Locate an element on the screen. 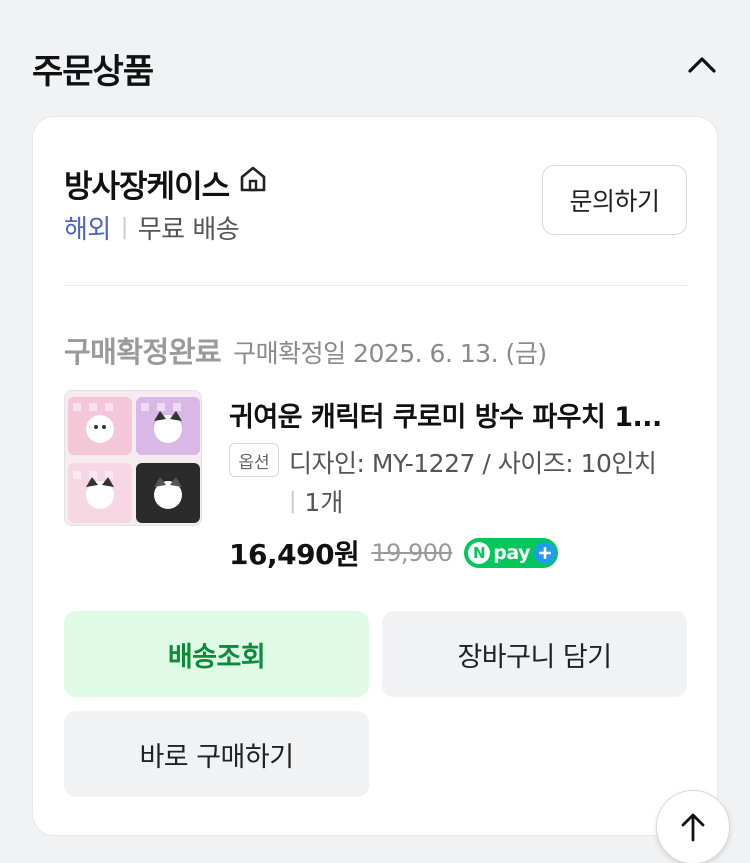  shipping-label: 무료 배송 is located at coordinates (188, 230).